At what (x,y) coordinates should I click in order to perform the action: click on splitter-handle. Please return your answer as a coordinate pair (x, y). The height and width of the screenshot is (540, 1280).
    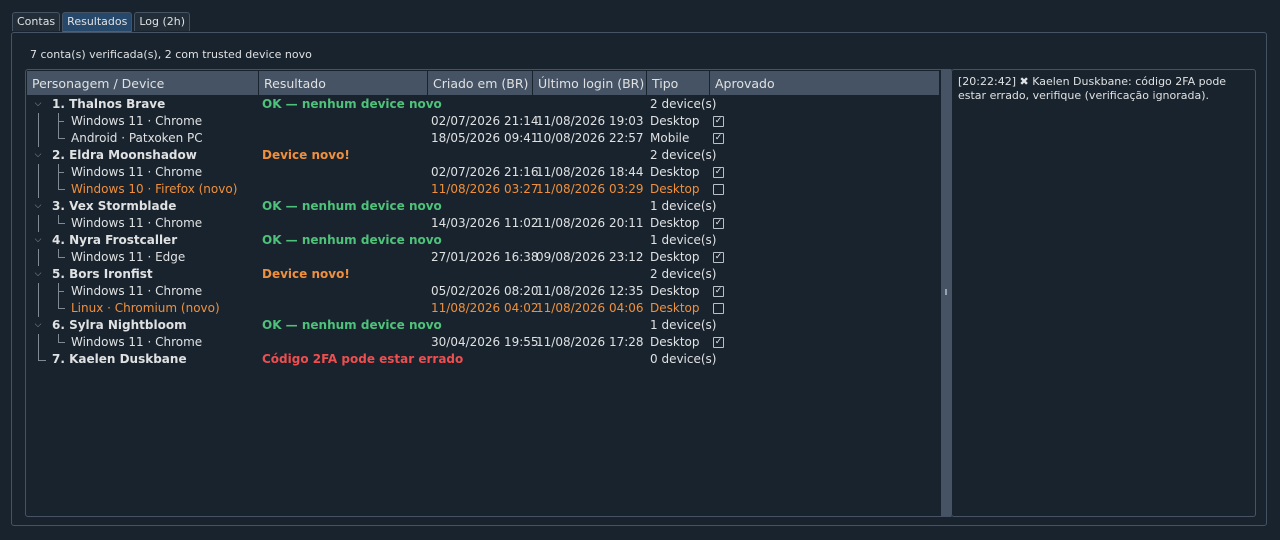
    Looking at the image, I should click on (946, 293).